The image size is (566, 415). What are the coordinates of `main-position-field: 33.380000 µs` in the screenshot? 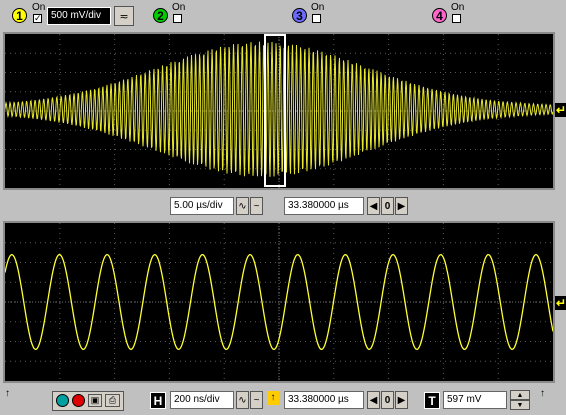 It's located at (324, 206).